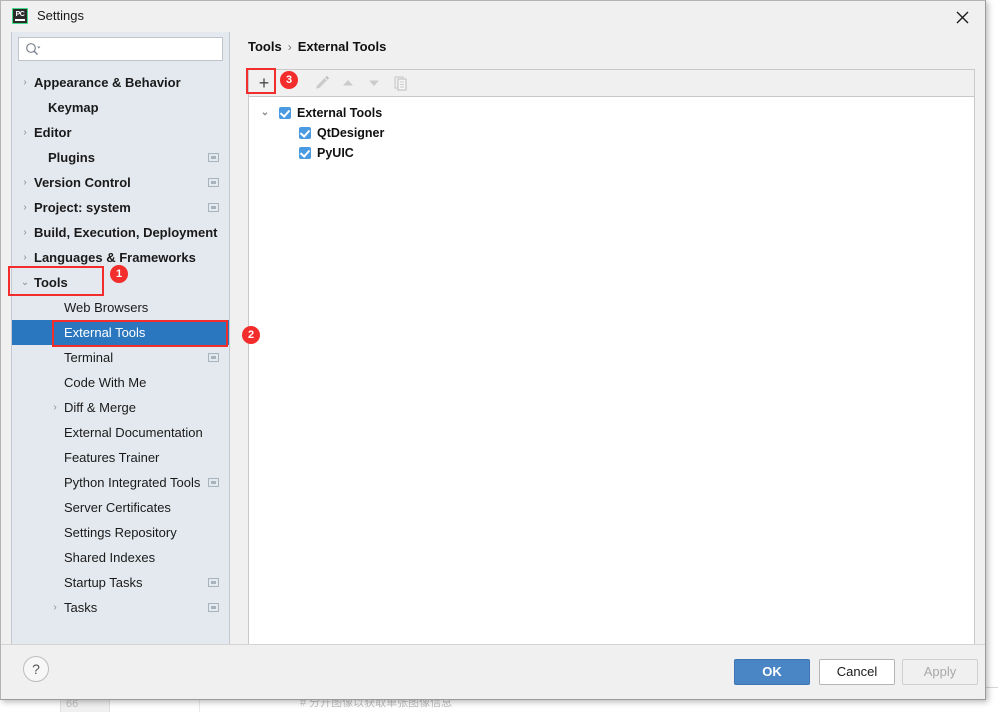 The width and height of the screenshot is (998, 712). I want to click on sidebar-item-project-system: › Project: system, so click(120, 207).